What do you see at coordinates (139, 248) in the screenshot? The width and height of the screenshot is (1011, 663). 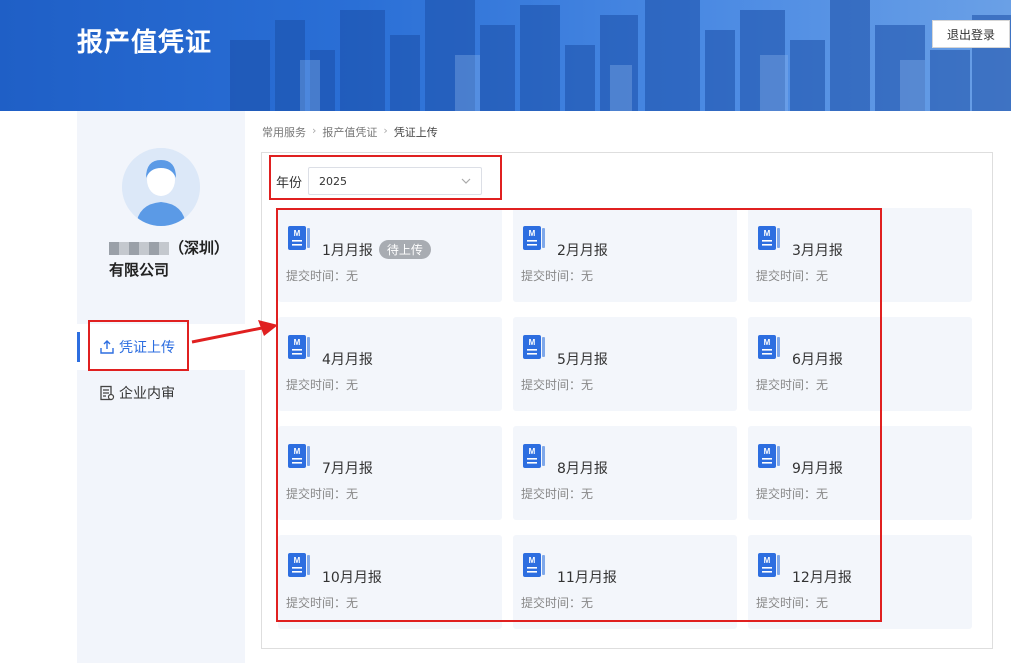 I see `redacted-name` at bounding box center [139, 248].